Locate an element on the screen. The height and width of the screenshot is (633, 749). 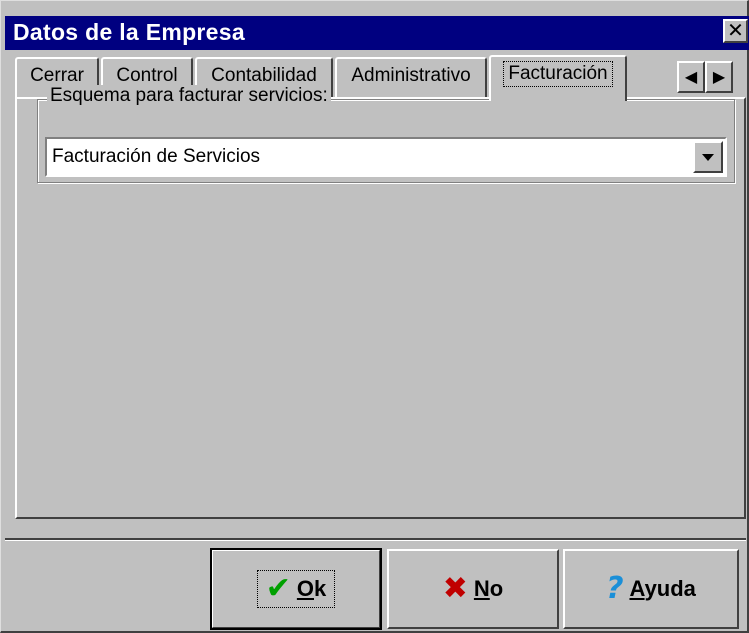
separator is located at coordinates (375, 539).